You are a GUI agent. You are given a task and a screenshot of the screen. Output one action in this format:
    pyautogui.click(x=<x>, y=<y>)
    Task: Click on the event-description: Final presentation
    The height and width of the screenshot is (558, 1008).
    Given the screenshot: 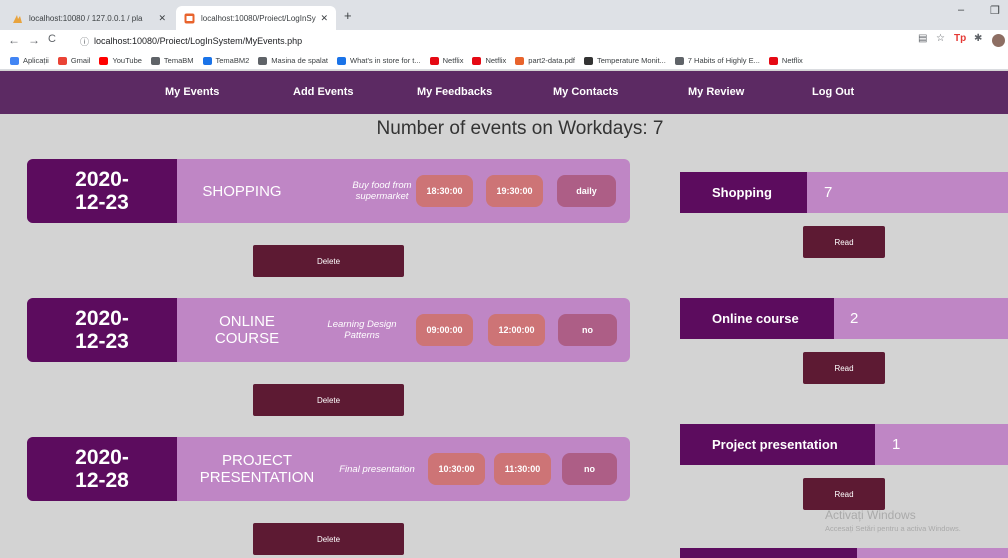 What is the action you would take?
    pyautogui.click(x=377, y=469)
    